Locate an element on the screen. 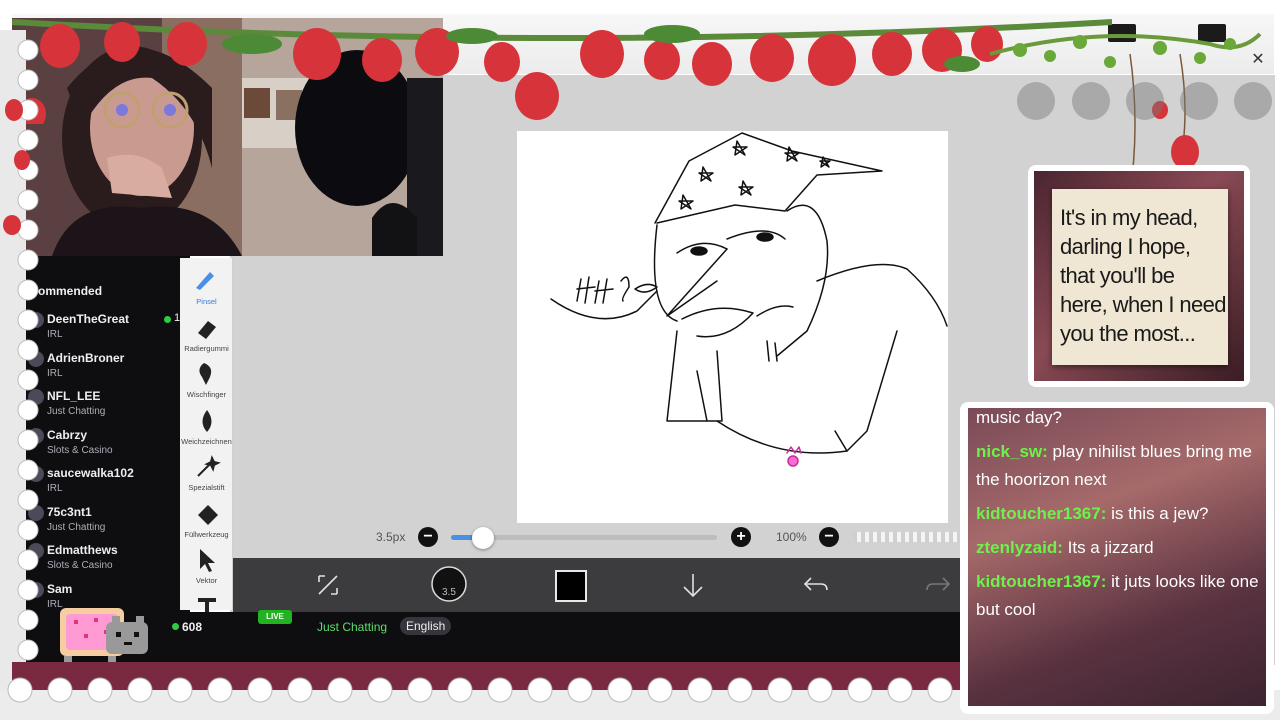 The image size is (1280, 720). sidebar-heading: Recommended is located at coordinates (59, 291).